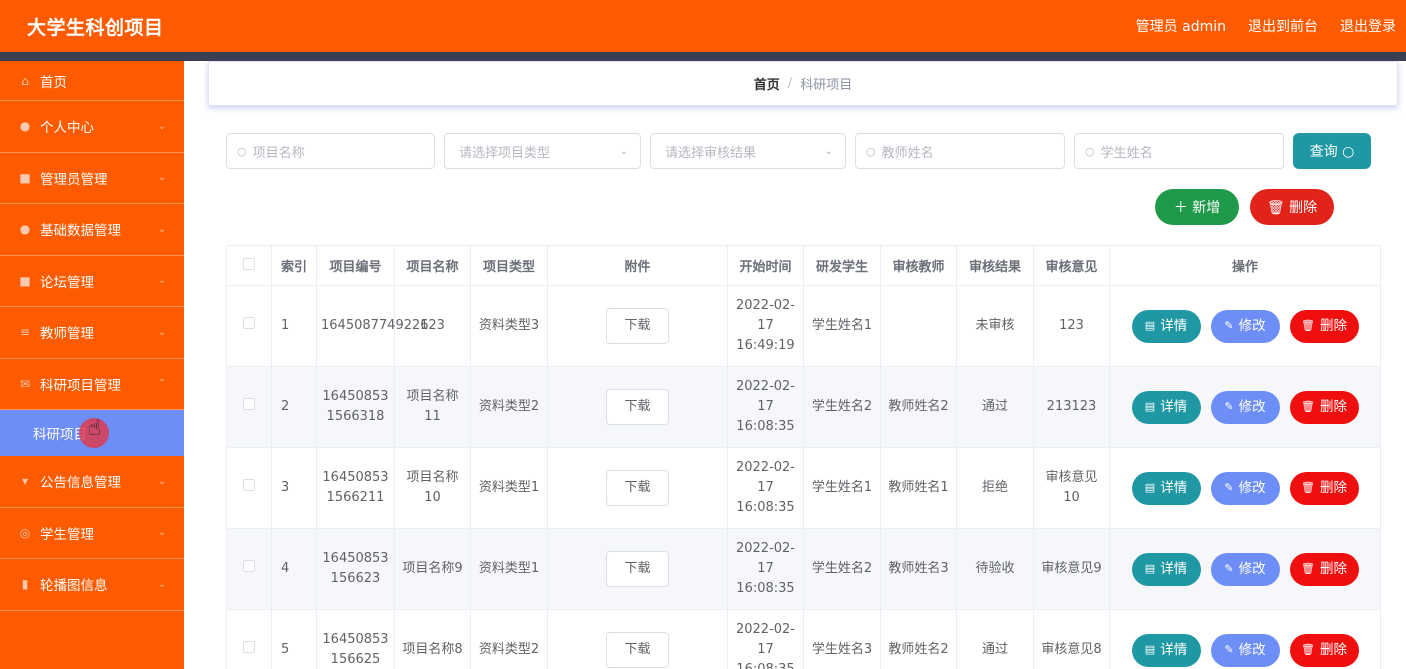 This screenshot has width=1406, height=669. I want to click on project-type-select: 请选择项目类型 ⌄, so click(542, 151).